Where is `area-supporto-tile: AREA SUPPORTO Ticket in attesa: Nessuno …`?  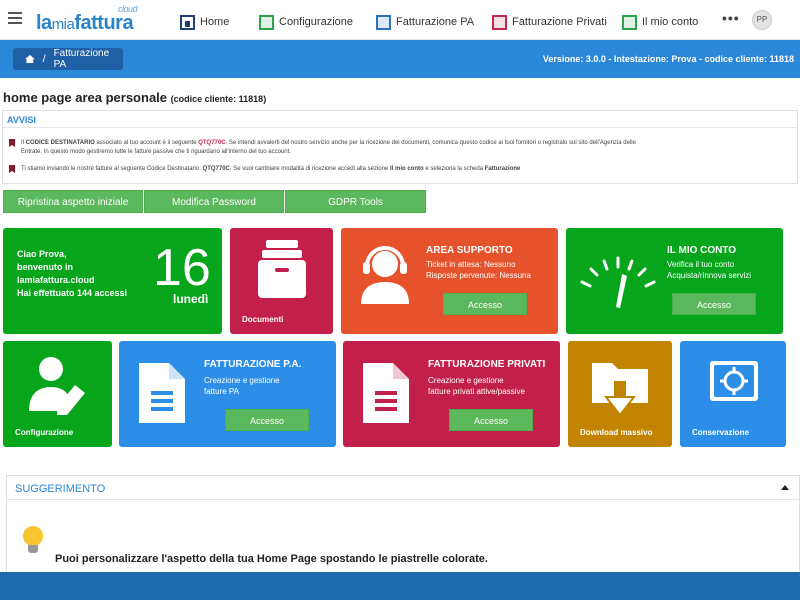
area-supporto-tile: AREA SUPPORTO Ticket in attesa: Nessuno … is located at coordinates (449, 281).